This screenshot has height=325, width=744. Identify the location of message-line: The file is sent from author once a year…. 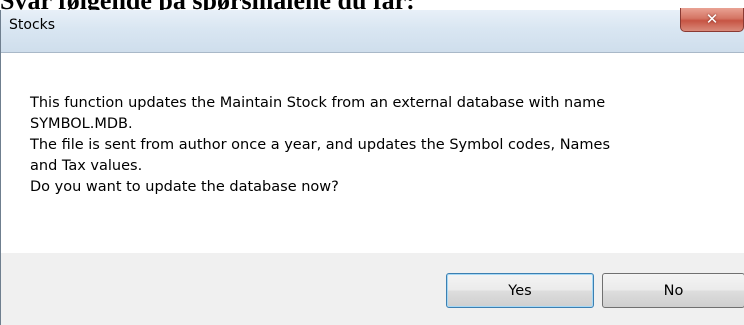
(320, 145).